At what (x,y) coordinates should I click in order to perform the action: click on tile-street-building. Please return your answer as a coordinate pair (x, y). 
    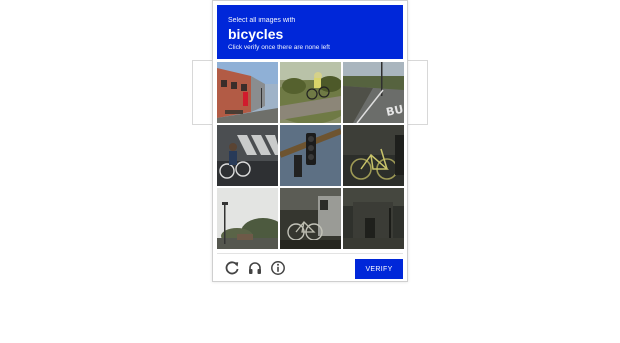
    Looking at the image, I should click on (247, 92).